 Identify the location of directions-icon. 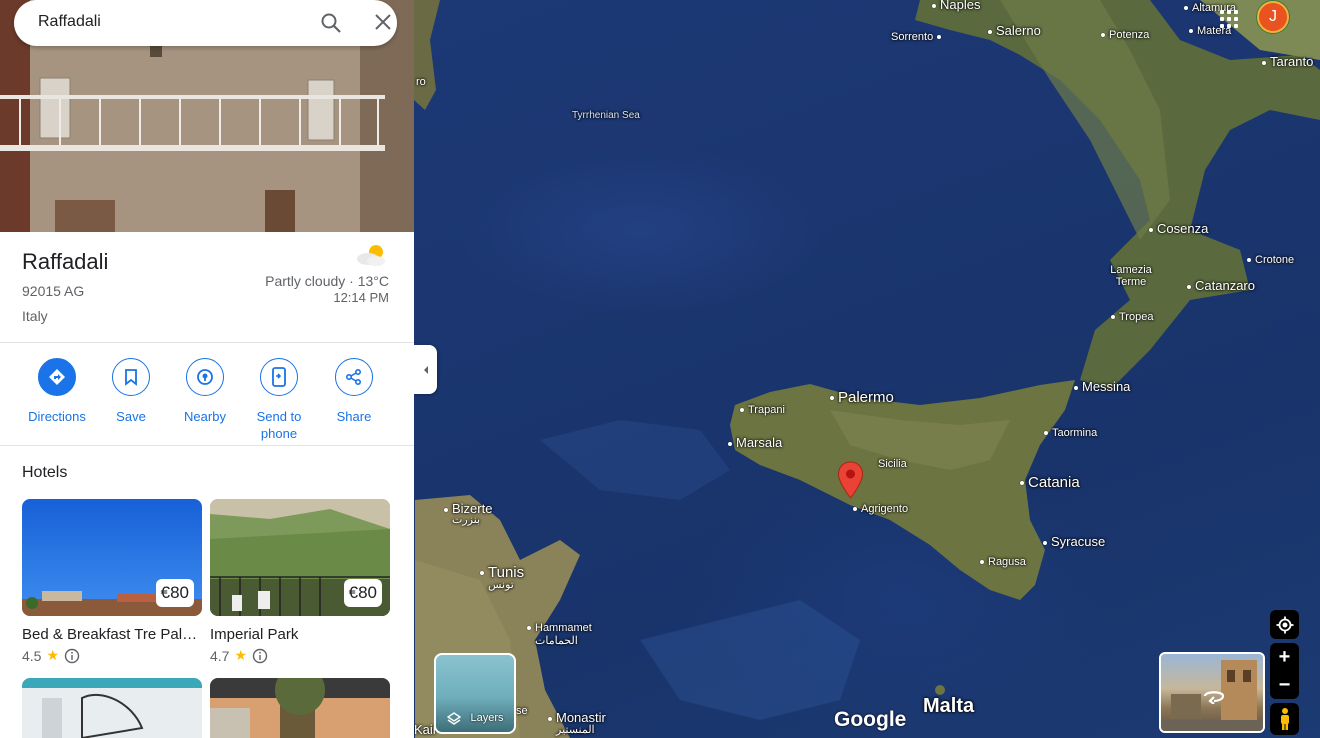
(57, 377).